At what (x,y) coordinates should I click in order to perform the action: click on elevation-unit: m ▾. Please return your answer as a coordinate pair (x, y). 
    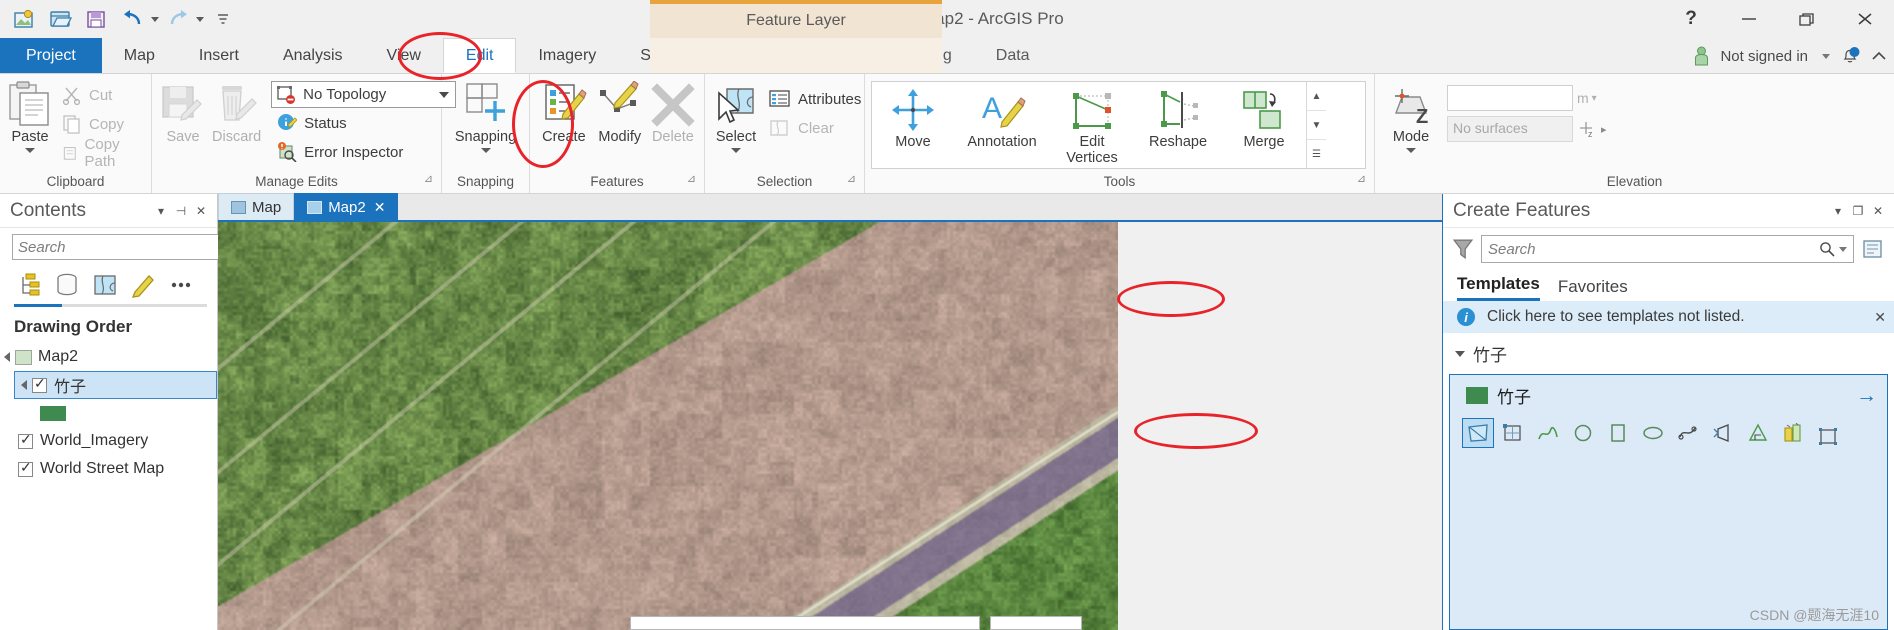
    Looking at the image, I should click on (1587, 98).